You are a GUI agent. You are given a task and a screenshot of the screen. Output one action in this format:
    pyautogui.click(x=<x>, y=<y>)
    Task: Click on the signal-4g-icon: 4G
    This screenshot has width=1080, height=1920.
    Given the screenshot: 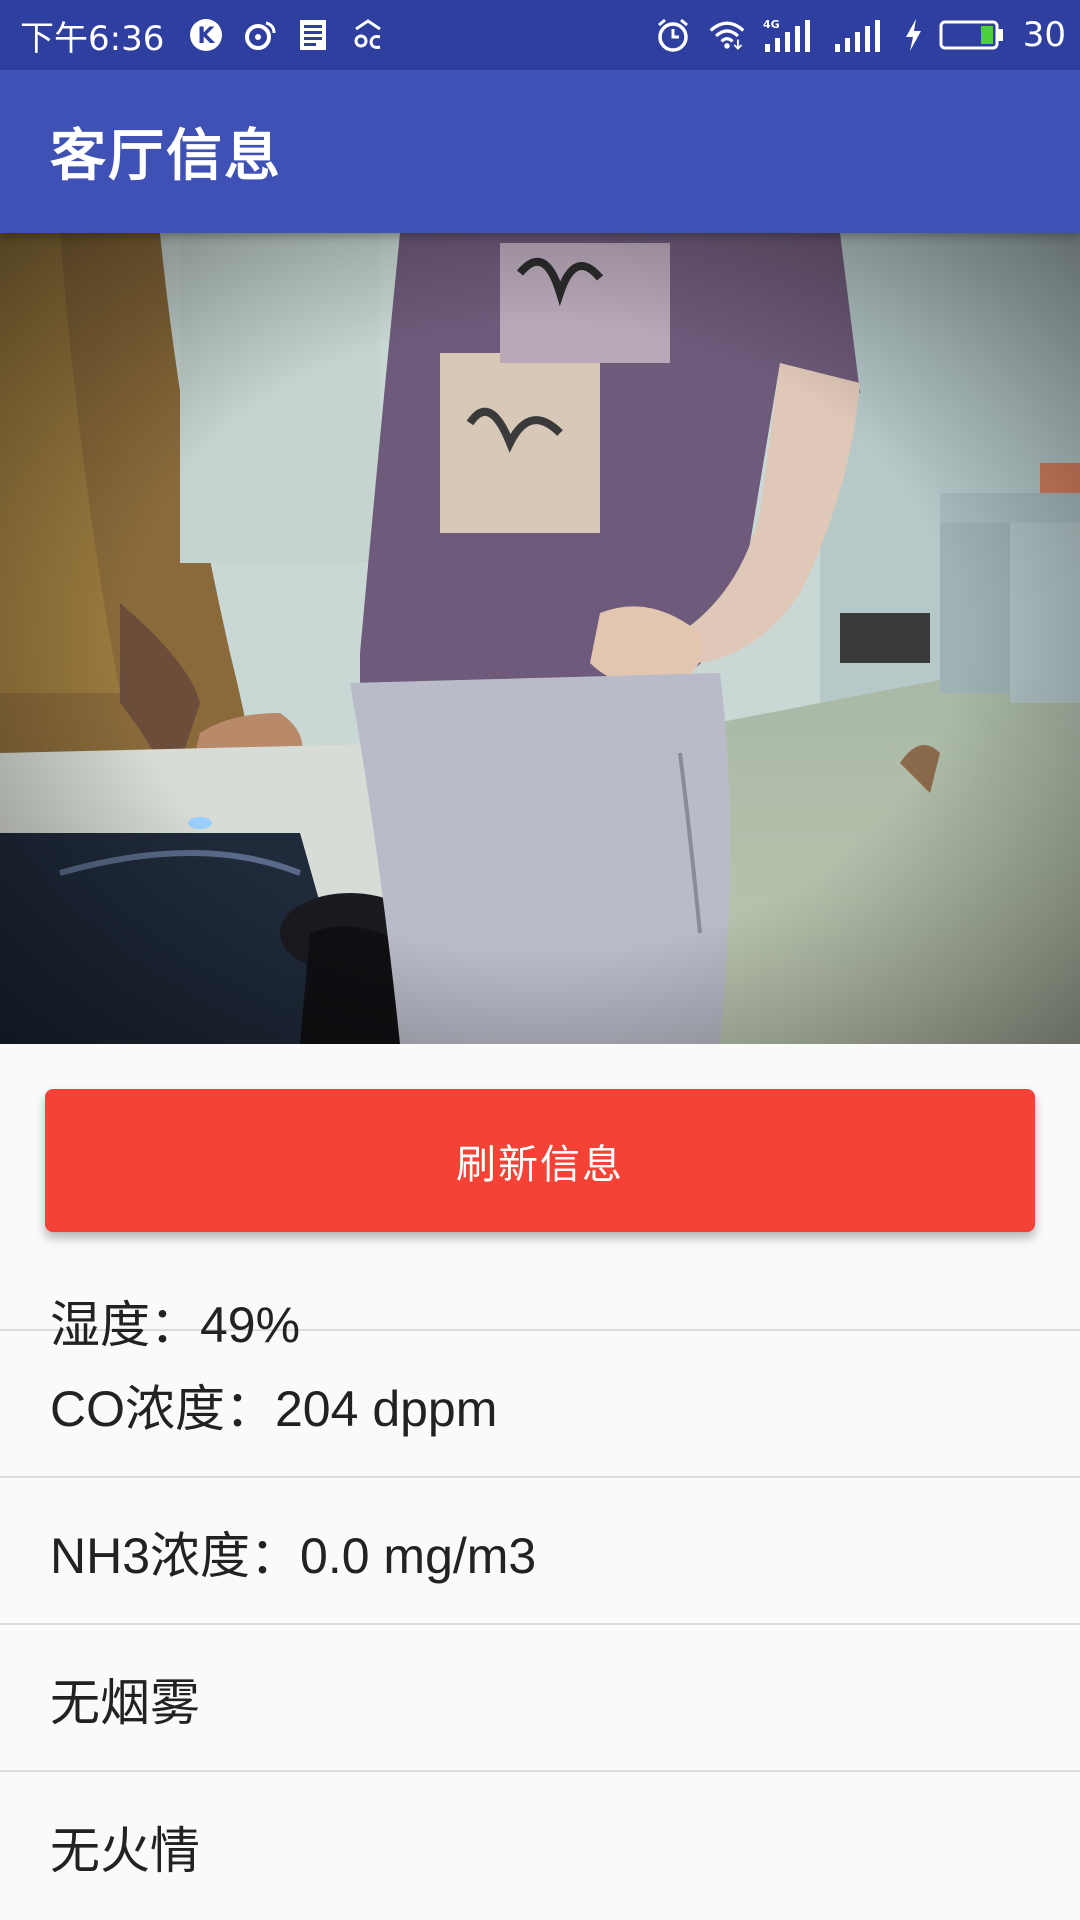 What is the action you would take?
    pyautogui.click(x=789, y=35)
    